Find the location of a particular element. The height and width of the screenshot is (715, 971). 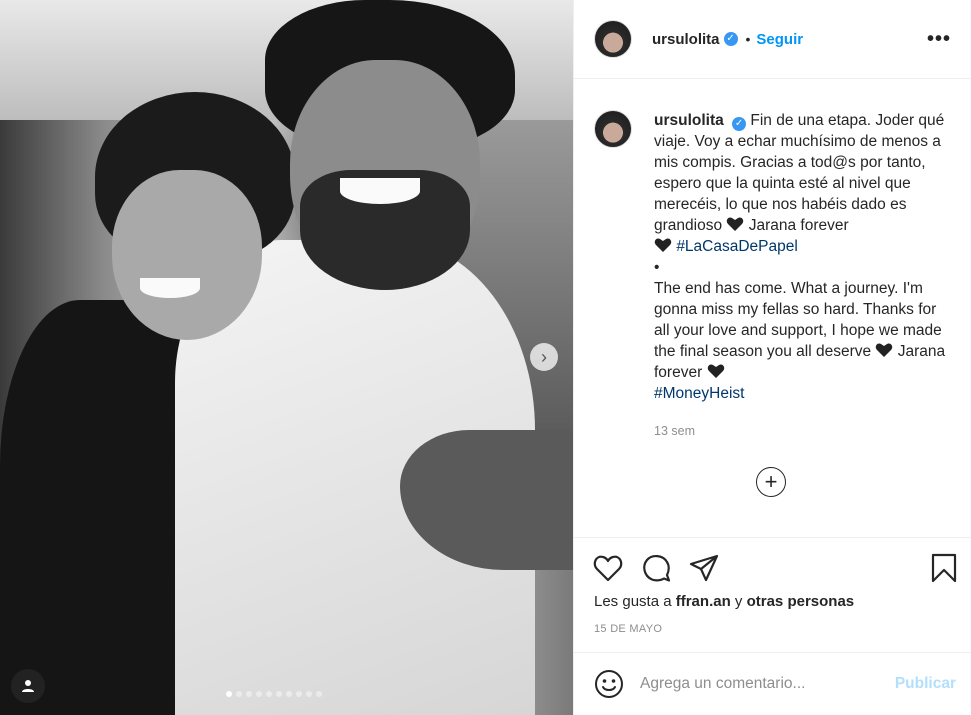

more-options-icon: ••• is located at coordinates (939, 39).